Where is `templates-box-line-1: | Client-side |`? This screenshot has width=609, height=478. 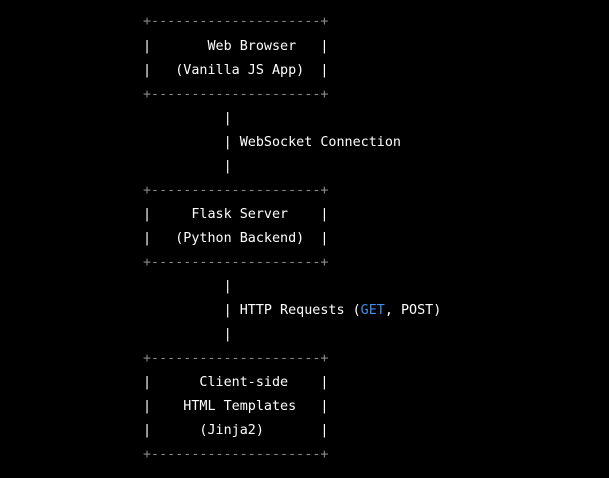
templates-box-line-1: | Client-side | is located at coordinates (236, 382).